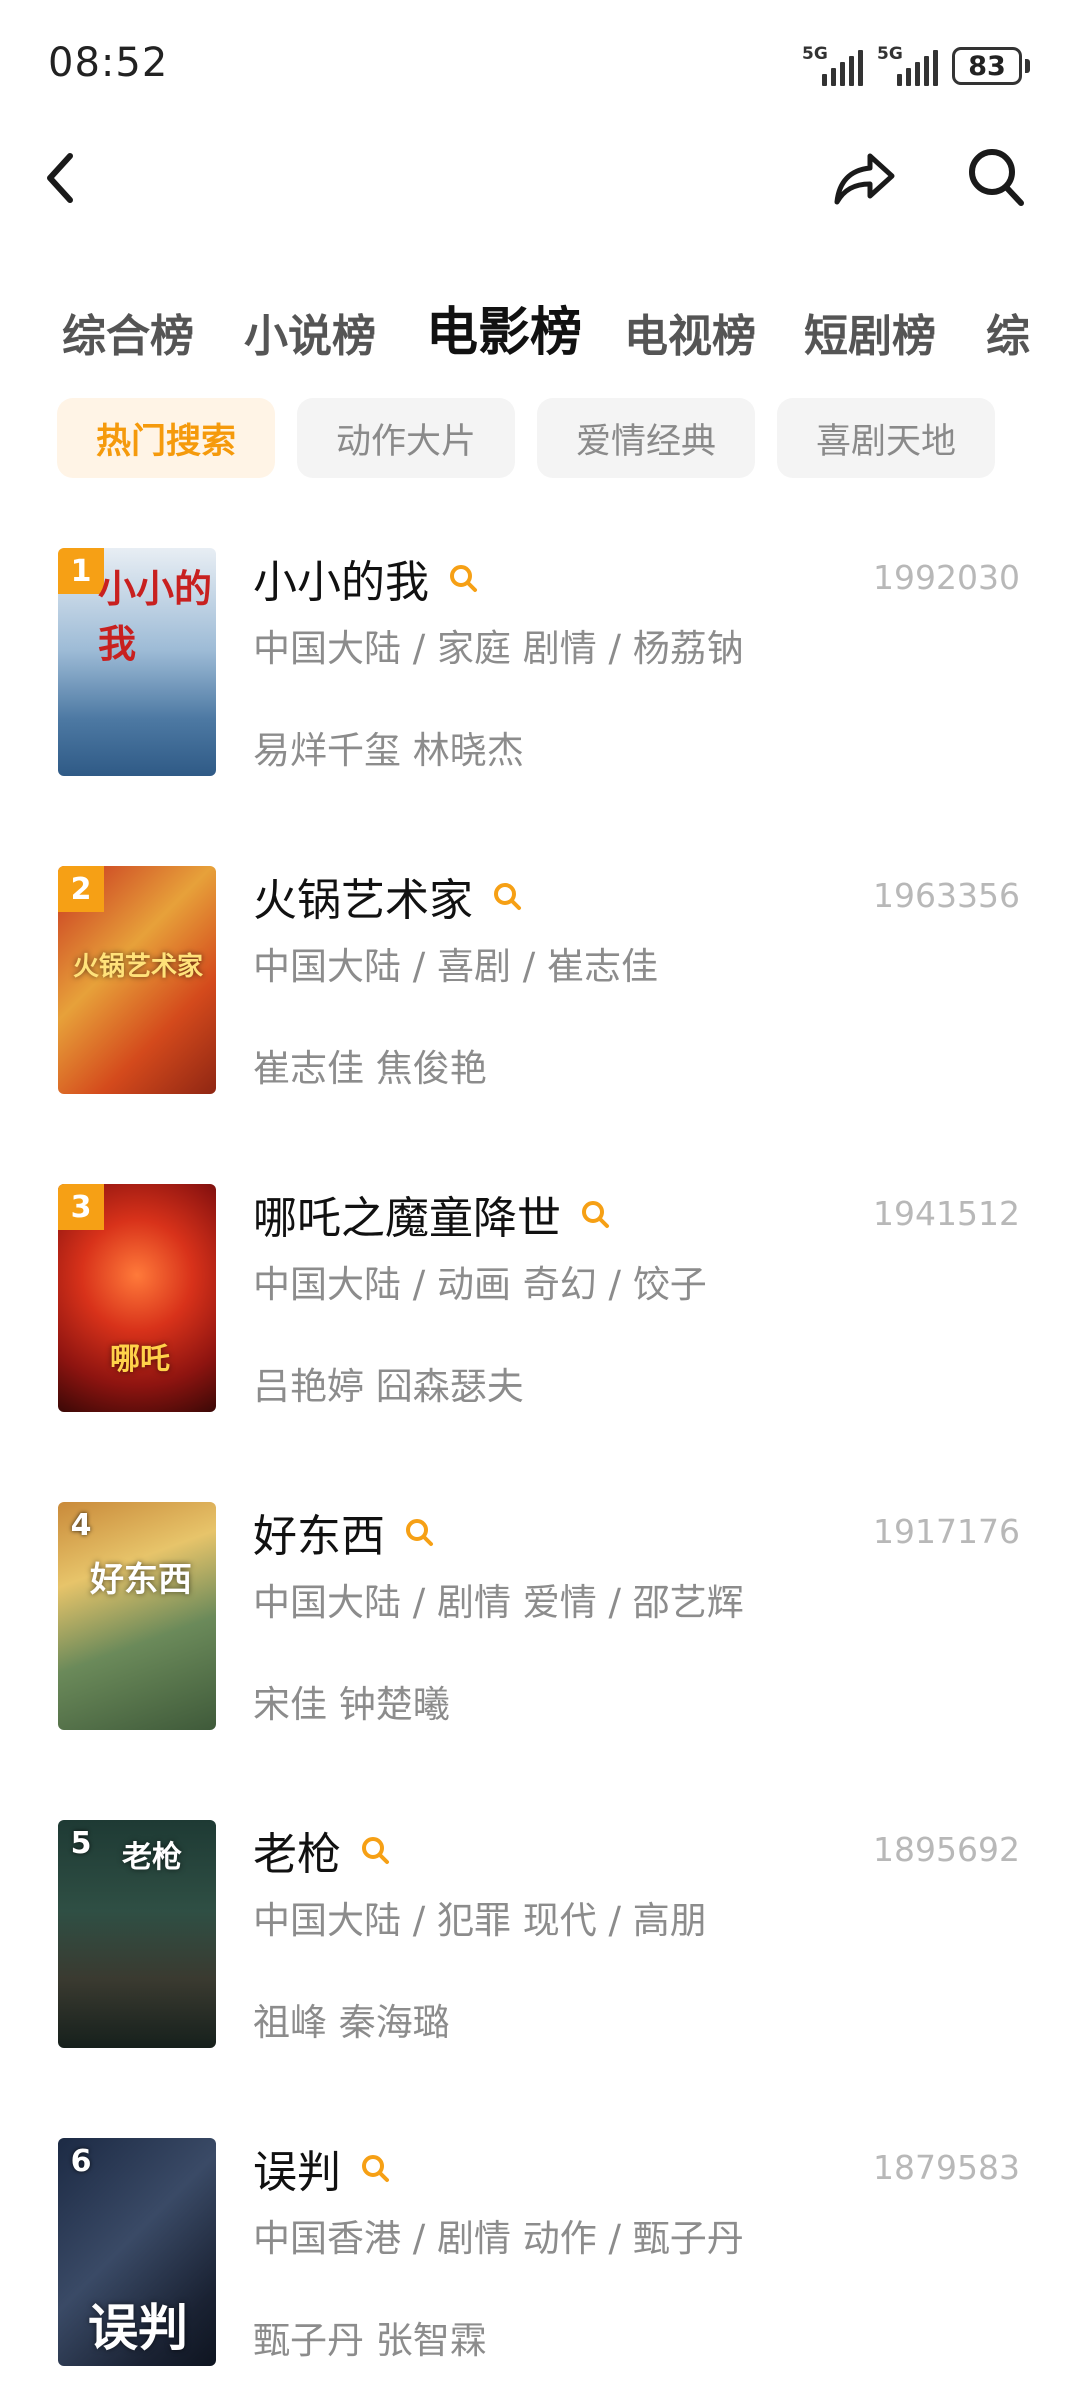  I want to click on tab-comprehensive: 综合榜, so click(128, 332).